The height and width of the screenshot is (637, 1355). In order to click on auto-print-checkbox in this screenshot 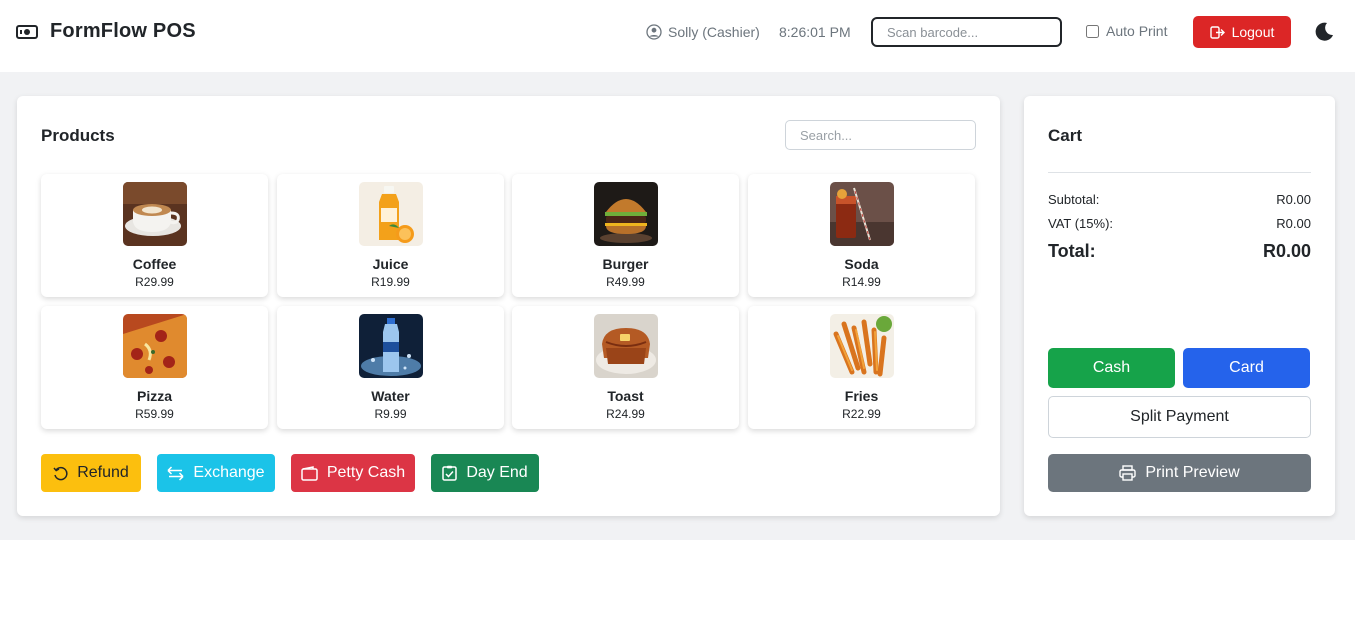, I will do `click(1092, 31)`.